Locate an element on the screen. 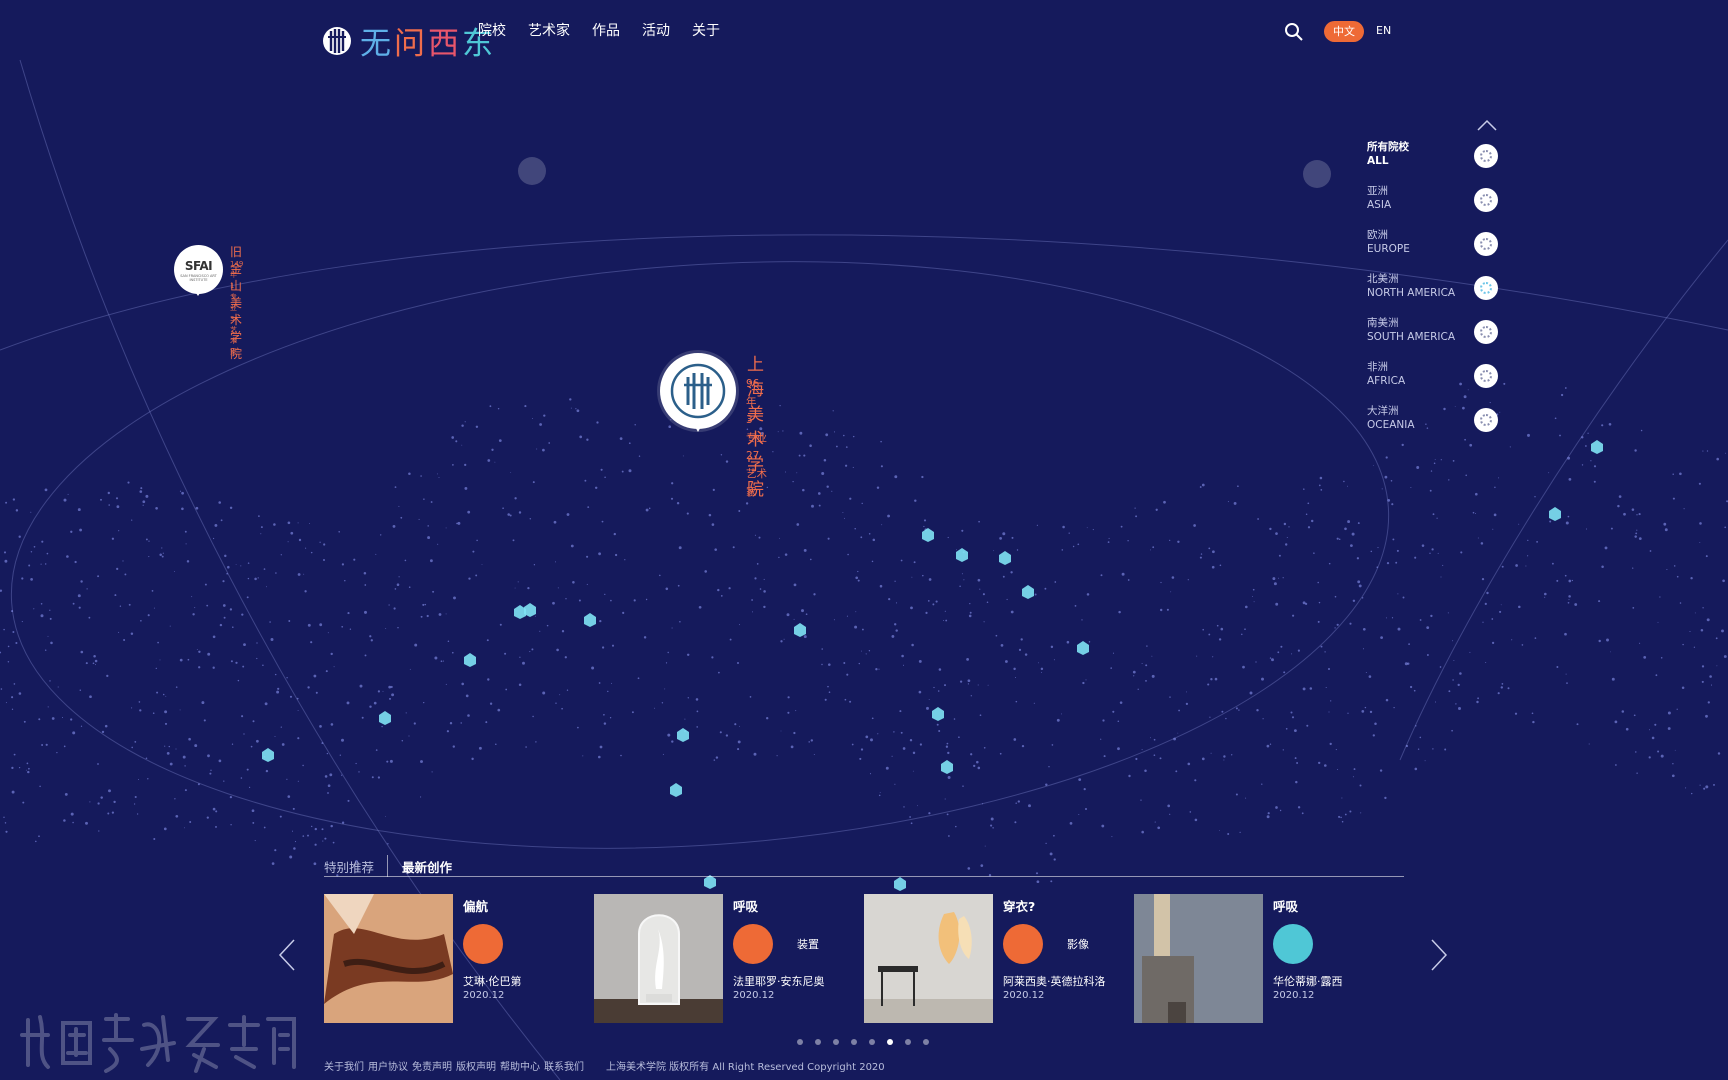 This screenshot has height=1080, width=1728. footer-link-about: 关于我们 is located at coordinates (344, 1065).